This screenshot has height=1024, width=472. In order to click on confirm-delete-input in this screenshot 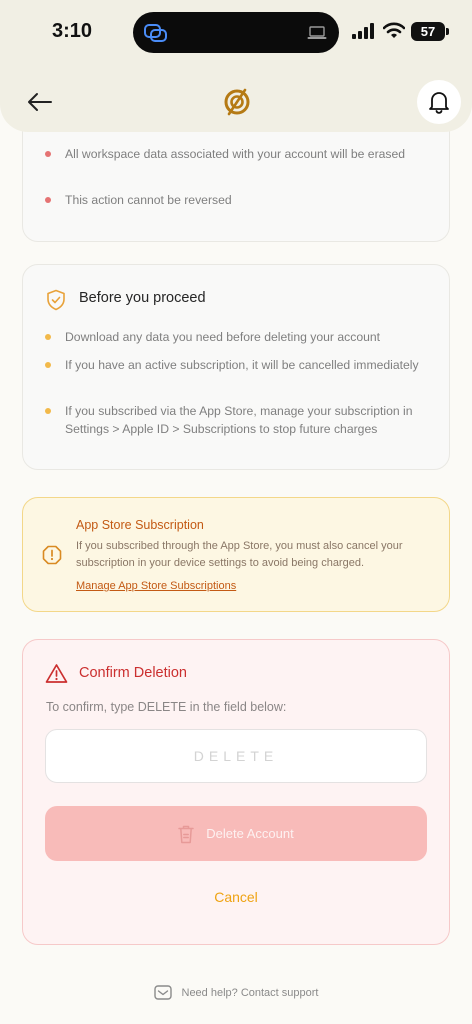, I will do `click(236, 756)`.